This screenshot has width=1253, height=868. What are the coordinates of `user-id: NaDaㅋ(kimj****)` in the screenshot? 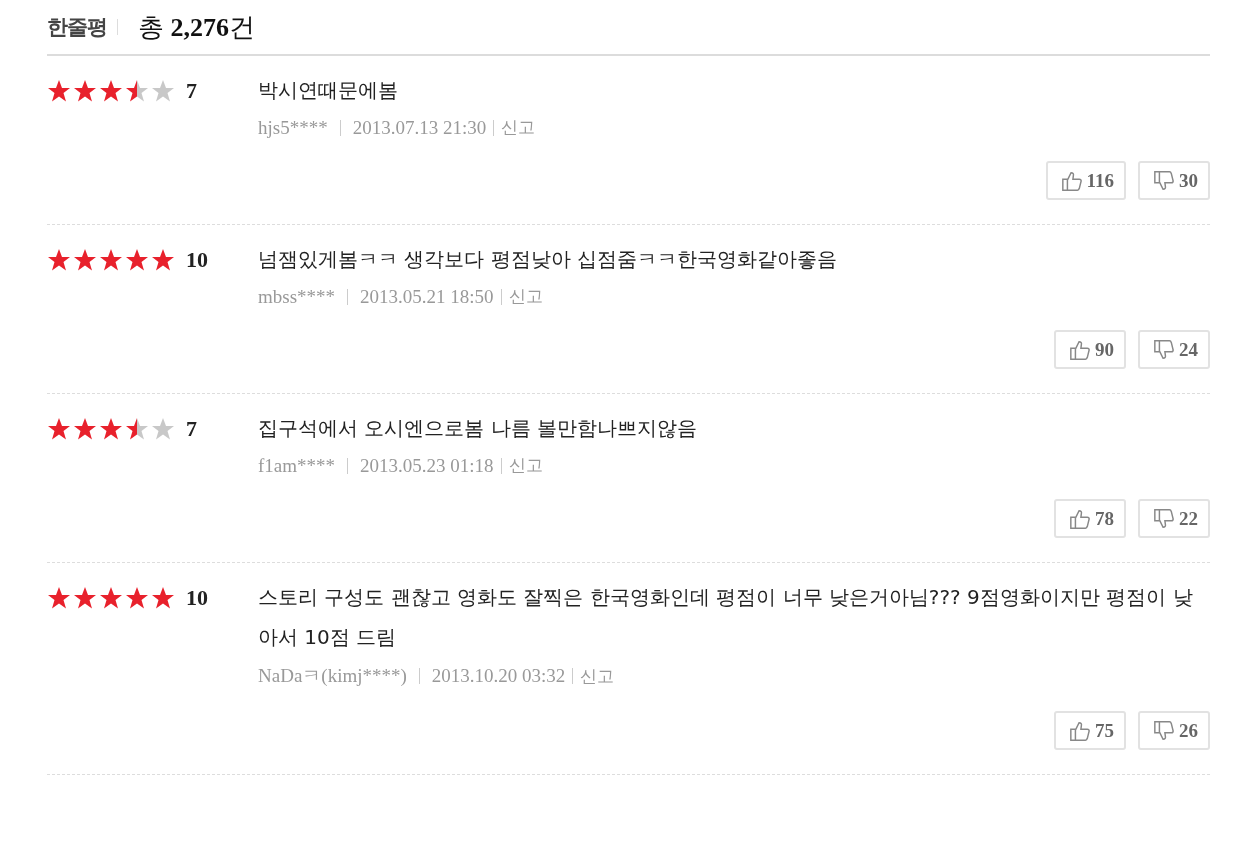 It's located at (332, 676).